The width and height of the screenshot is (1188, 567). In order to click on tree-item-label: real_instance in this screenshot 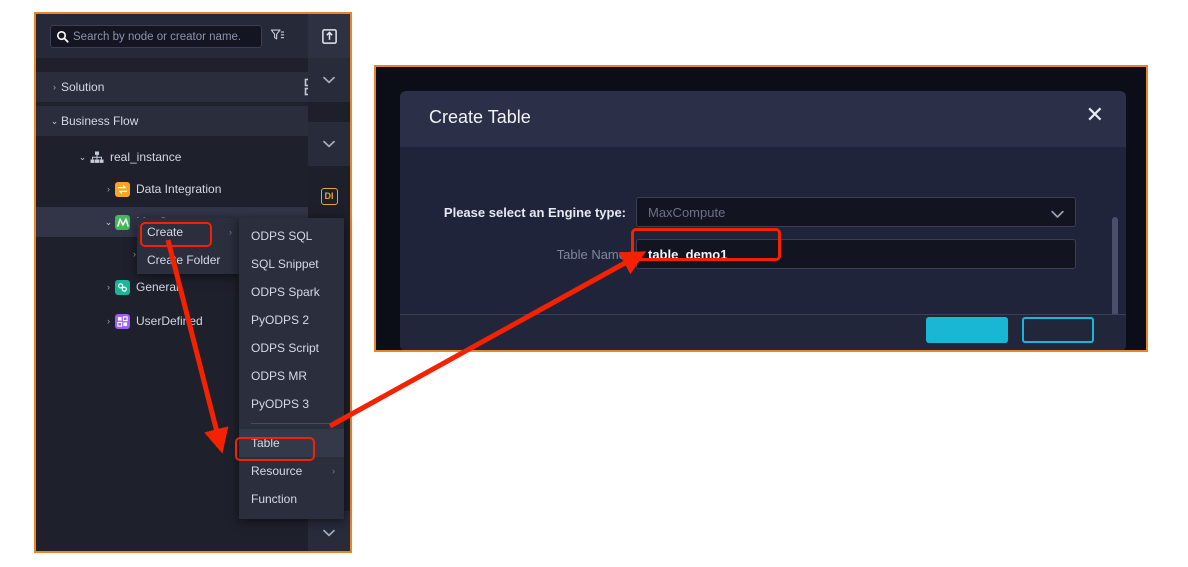, I will do `click(146, 157)`.